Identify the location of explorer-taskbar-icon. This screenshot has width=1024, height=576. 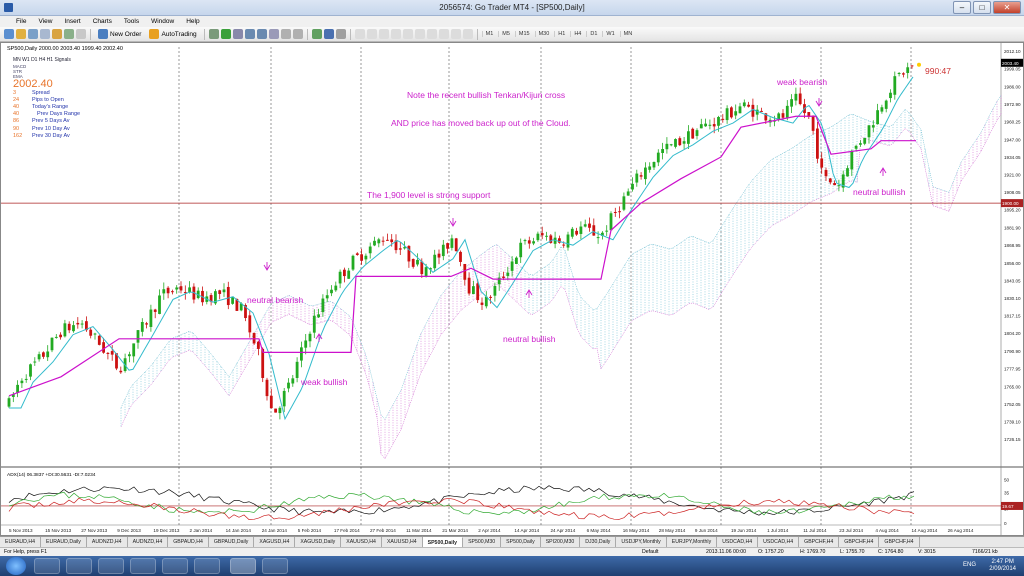
(79, 566).